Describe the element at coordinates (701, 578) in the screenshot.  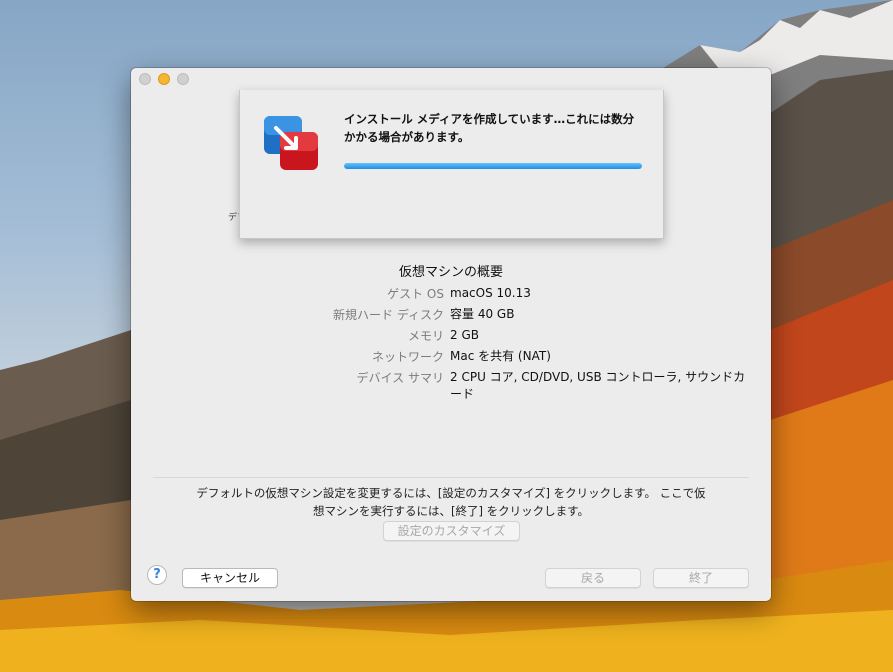
I see `finish-button: 終了` at that location.